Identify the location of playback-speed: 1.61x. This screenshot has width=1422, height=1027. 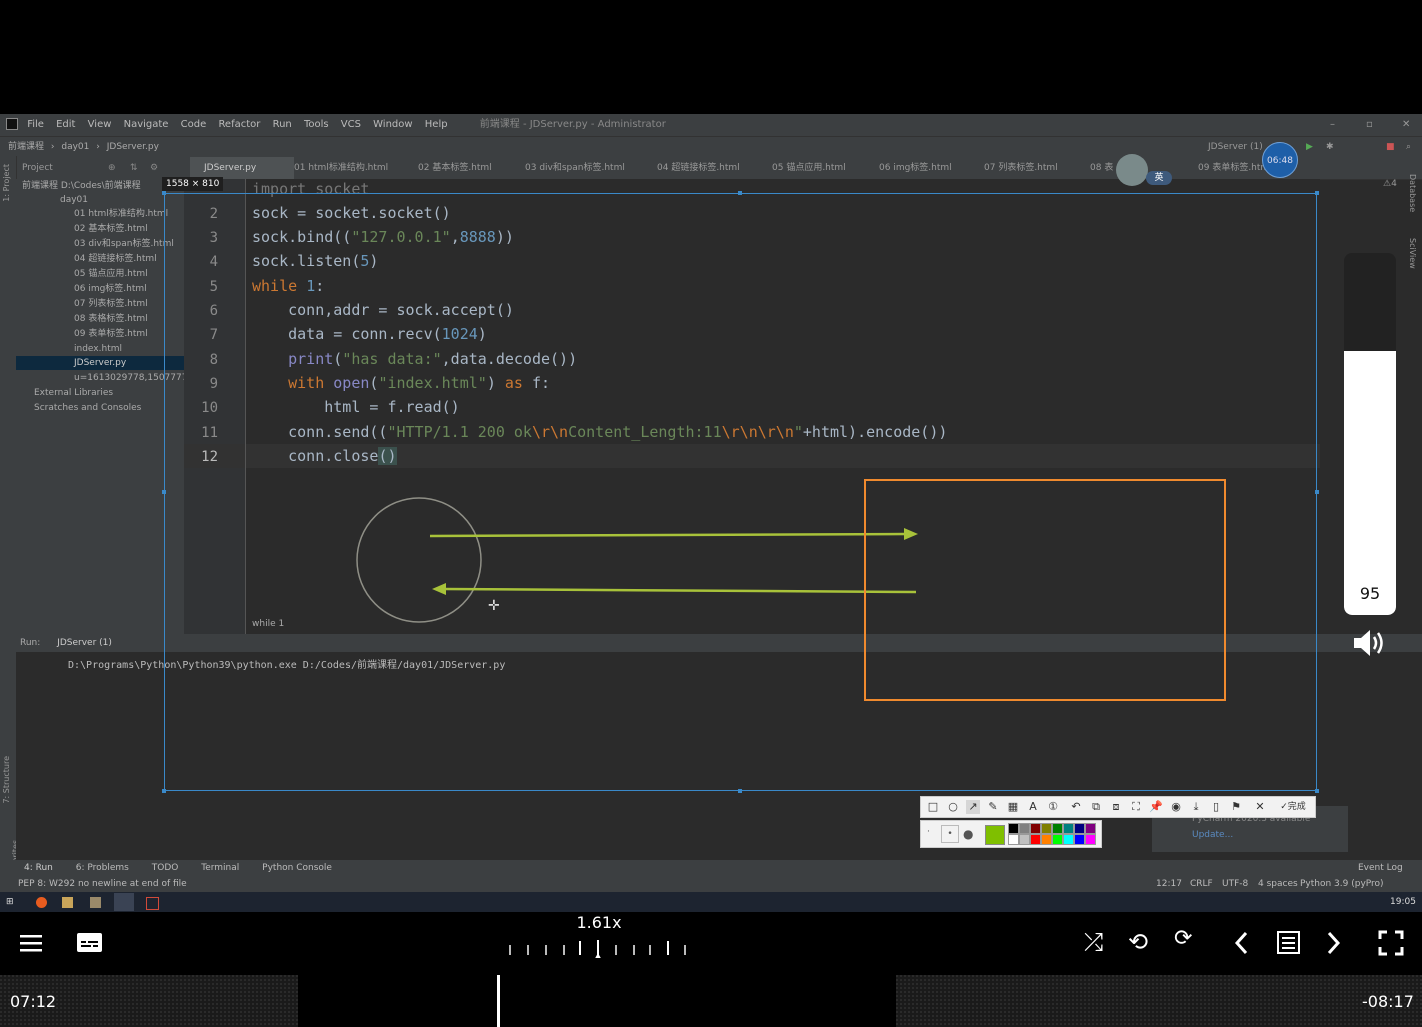
(599, 922).